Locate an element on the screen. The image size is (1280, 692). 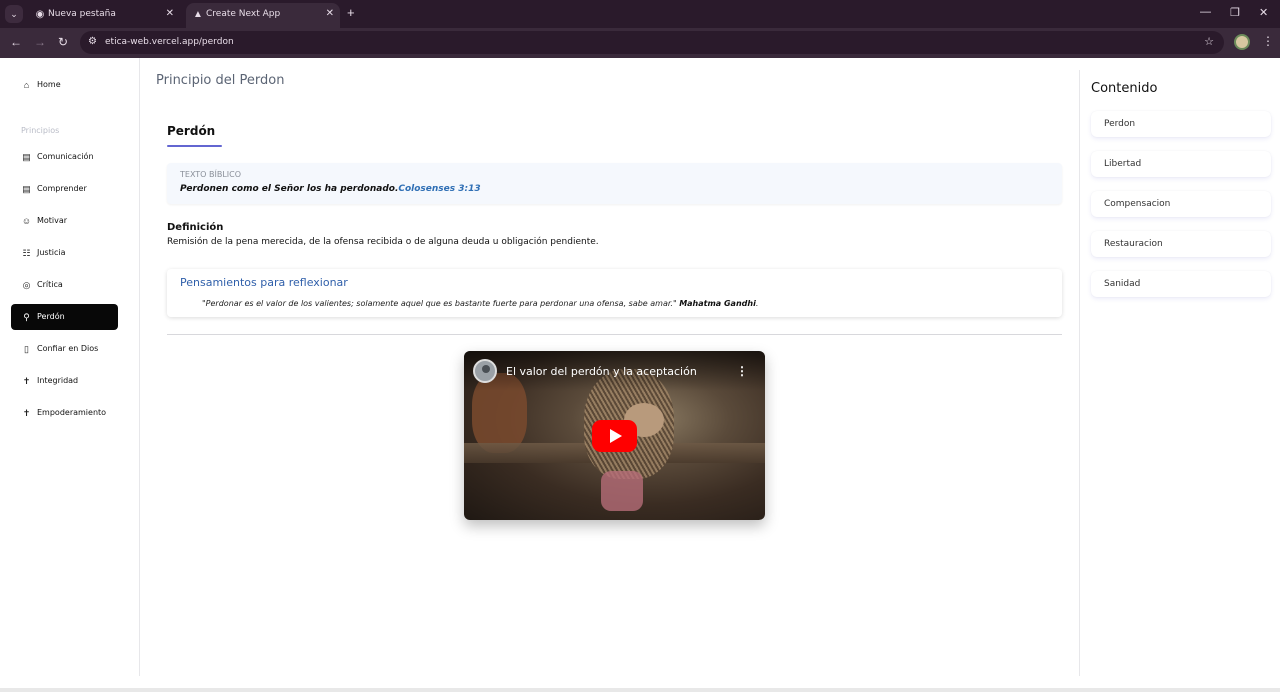
browser-tab-new: ◉ Nueva pestaña ✕ is located at coordinates (104, 15).